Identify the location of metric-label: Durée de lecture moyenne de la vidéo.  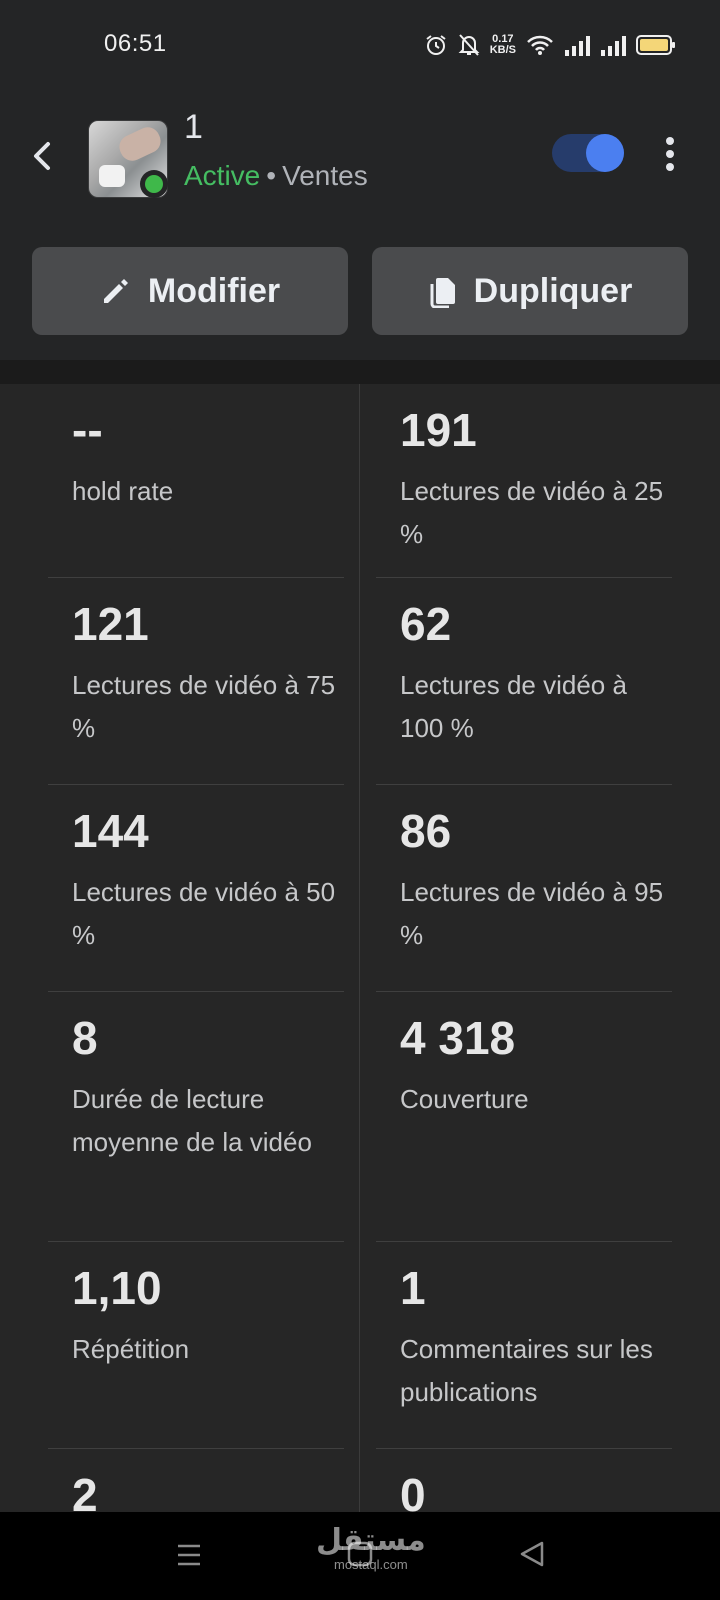
(192, 1120).